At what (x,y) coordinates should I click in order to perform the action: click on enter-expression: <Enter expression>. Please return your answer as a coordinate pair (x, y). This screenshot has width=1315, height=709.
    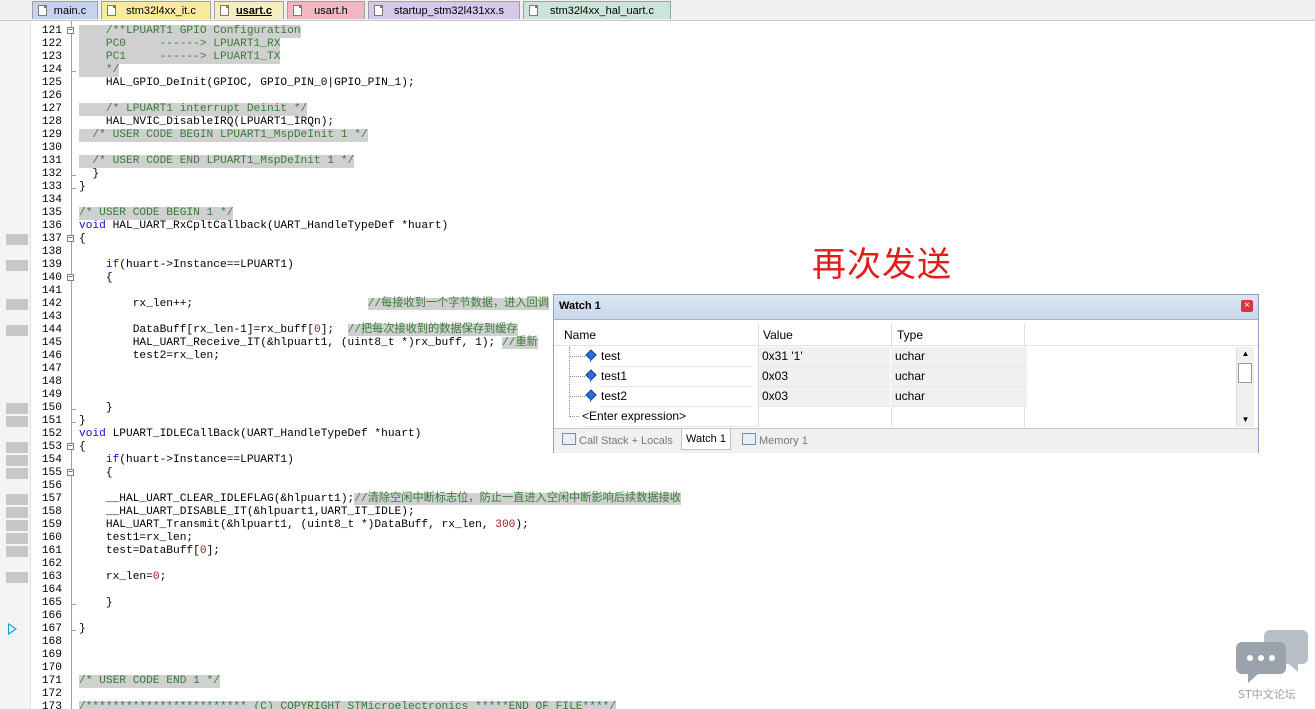
    Looking at the image, I should click on (669, 417).